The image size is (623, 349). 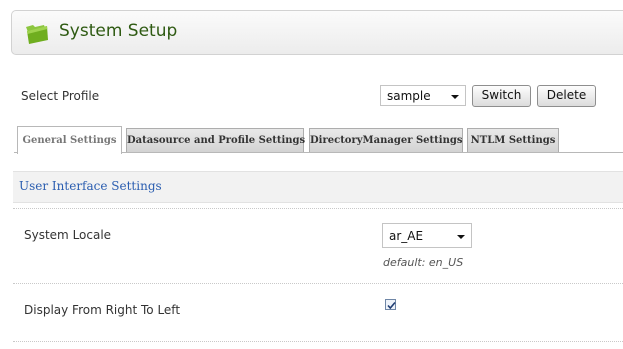 What do you see at coordinates (215, 140) in the screenshot?
I see `tab-datasource-profile-settings: Datasource and Profile Settings` at bounding box center [215, 140].